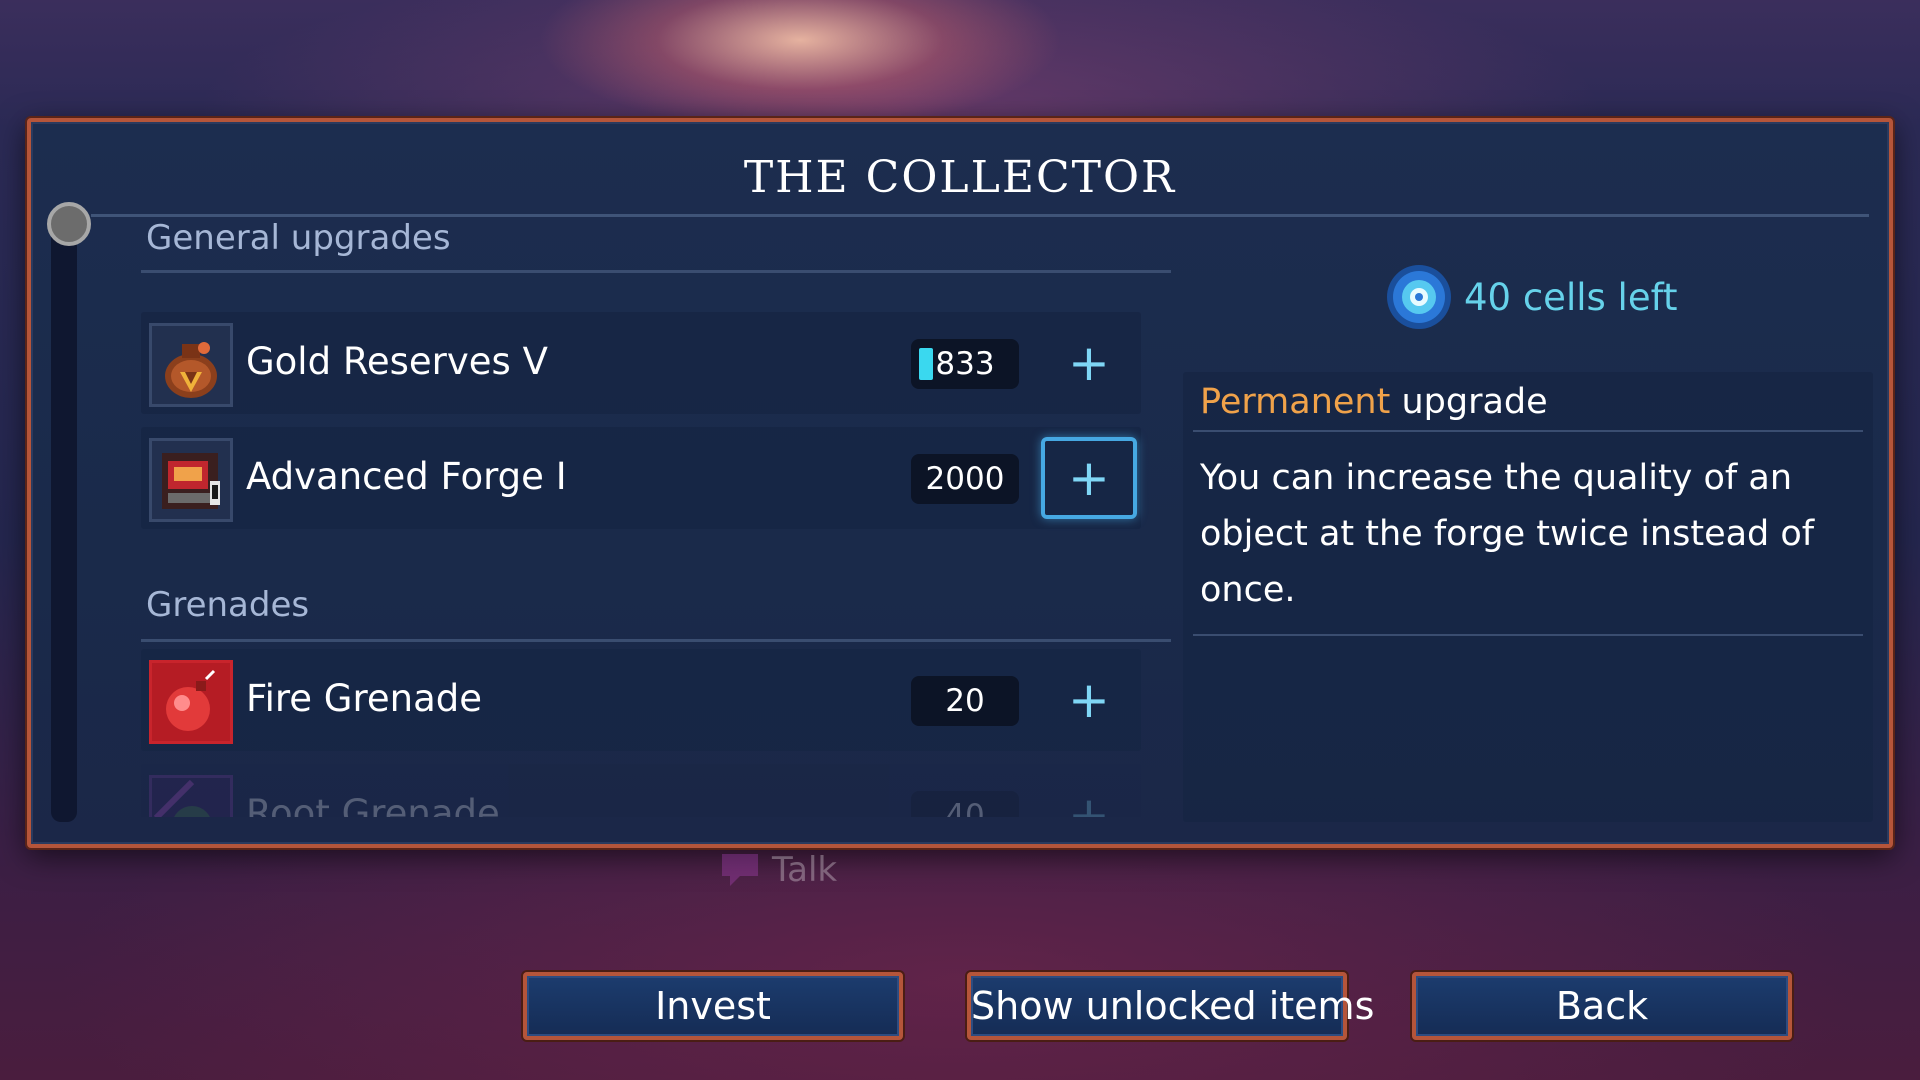  I want to click on title-divider, so click(980, 215).